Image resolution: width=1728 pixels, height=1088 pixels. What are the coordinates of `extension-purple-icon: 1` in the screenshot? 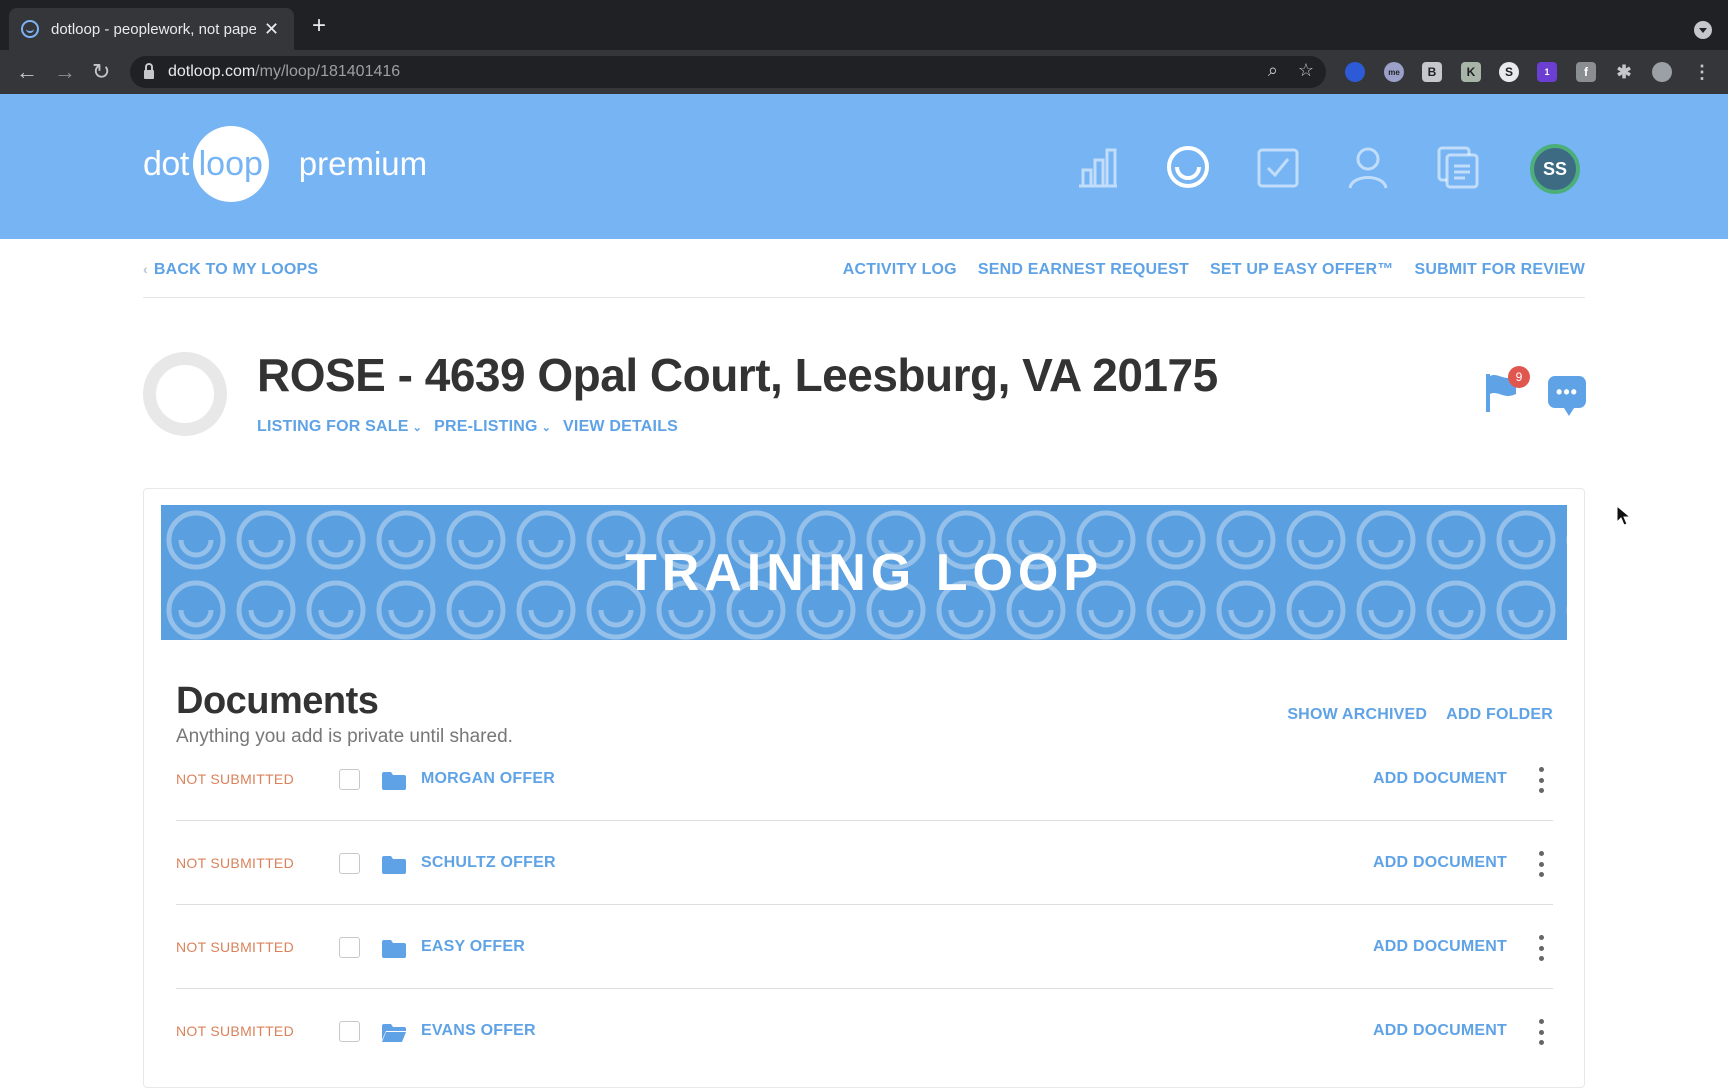 It's located at (1547, 72).